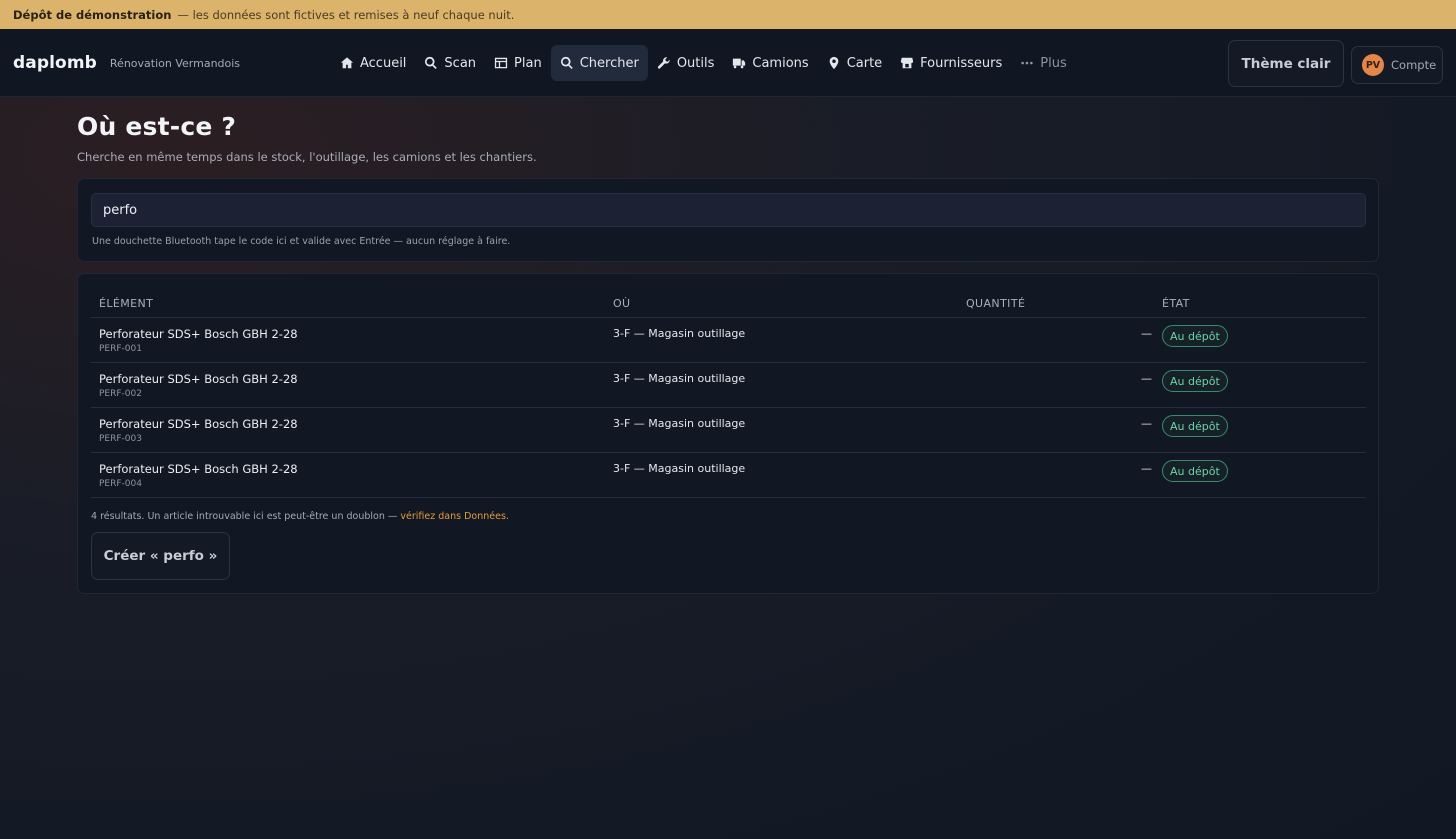  I want to click on organization-name: Rénovation Vermandois, so click(175, 63).